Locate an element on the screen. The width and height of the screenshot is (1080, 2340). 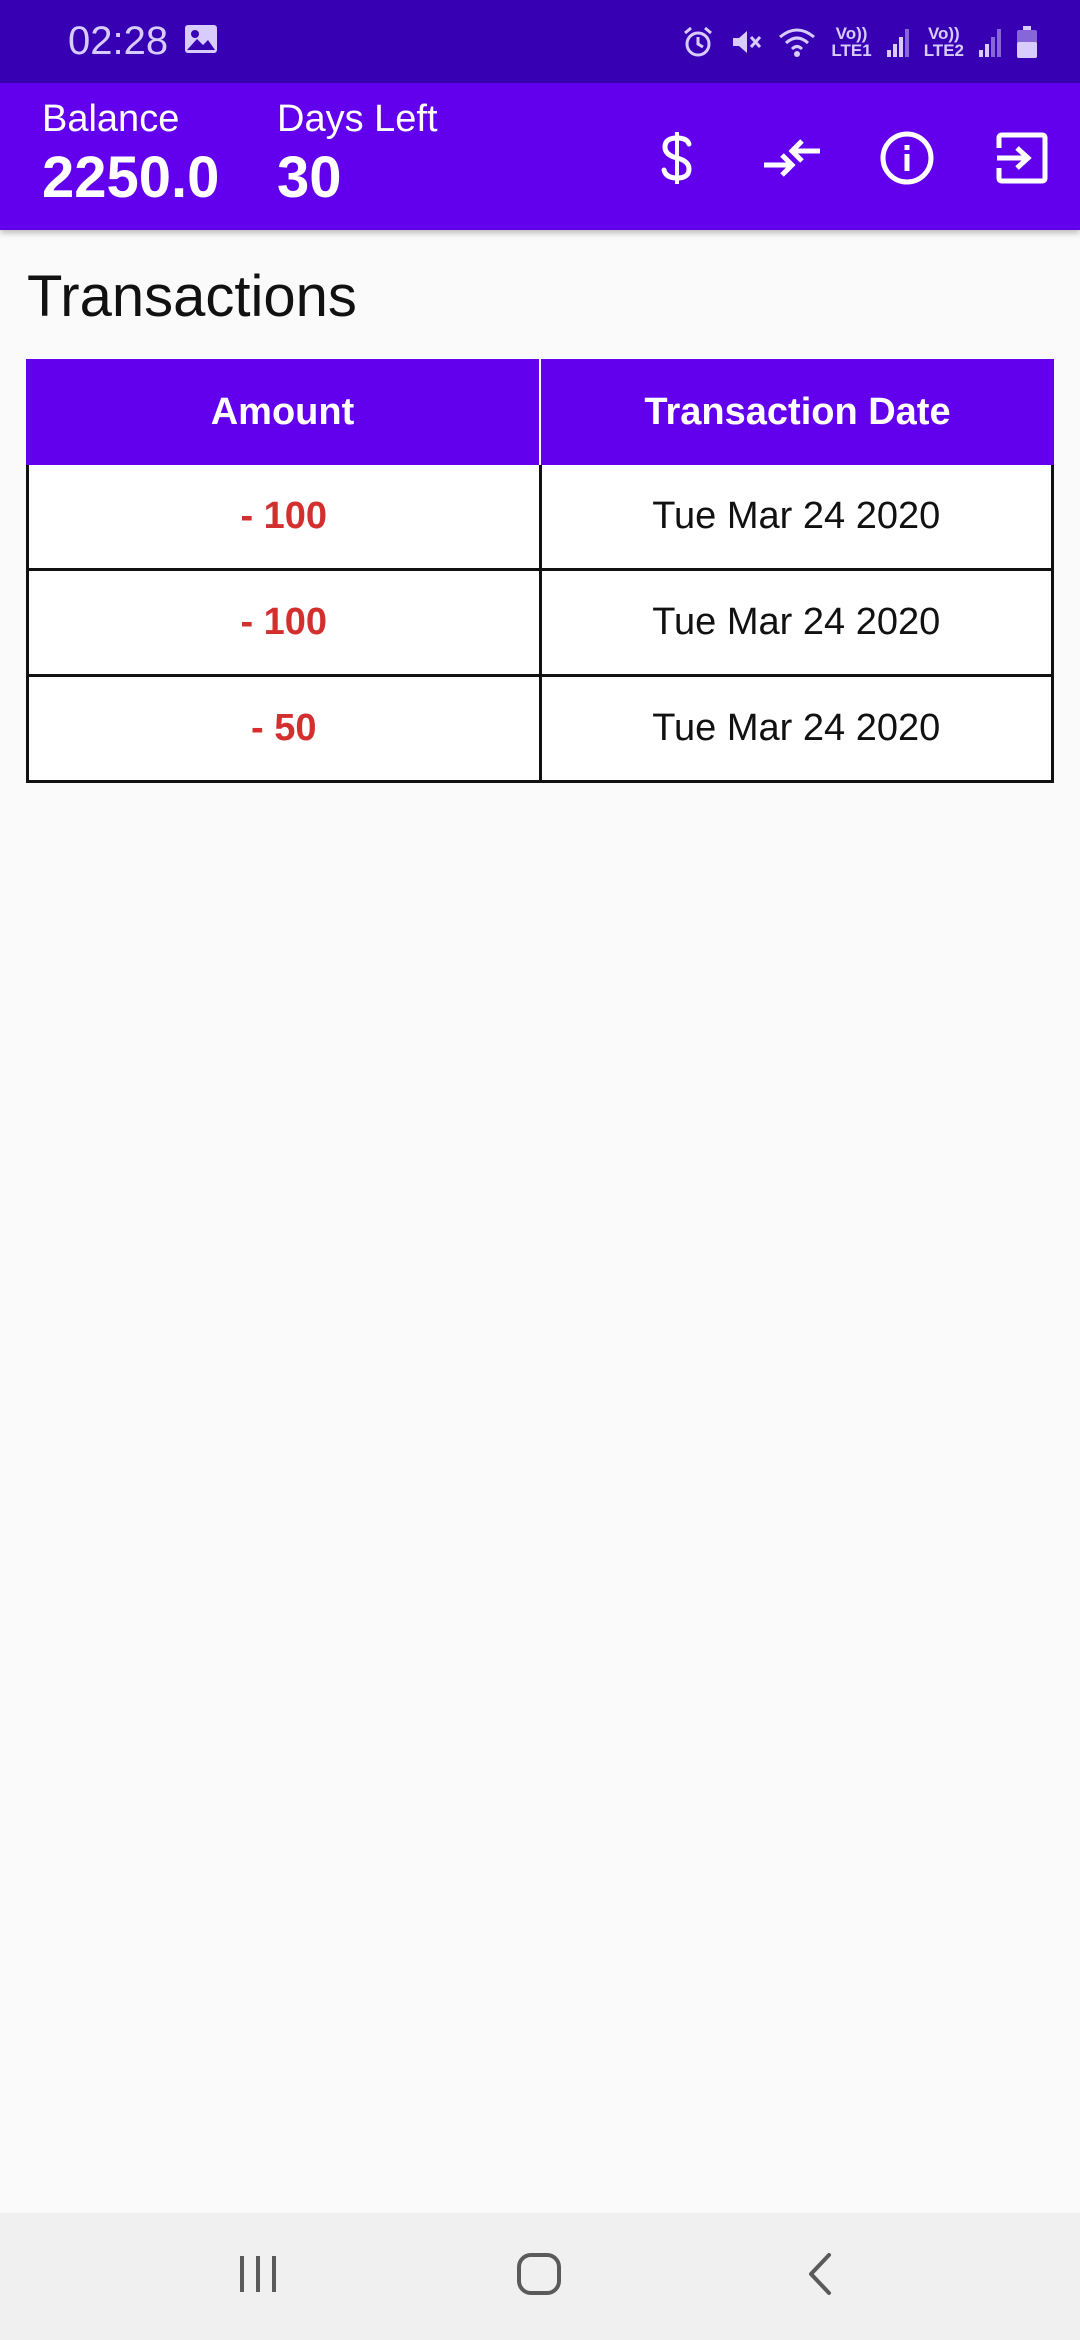
balance-value: 2250.0 is located at coordinates (131, 177).